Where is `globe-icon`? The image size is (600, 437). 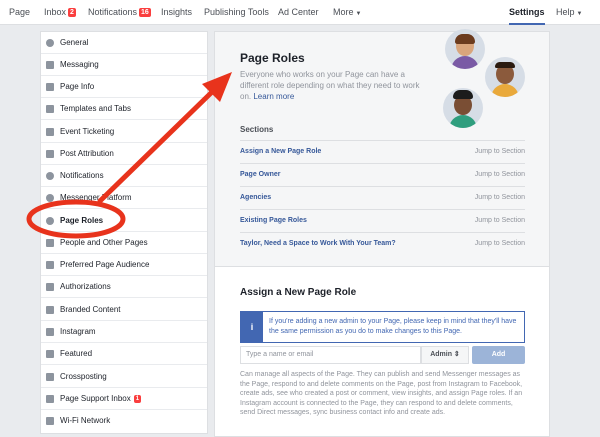 globe-icon is located at coordinates (50, 176).